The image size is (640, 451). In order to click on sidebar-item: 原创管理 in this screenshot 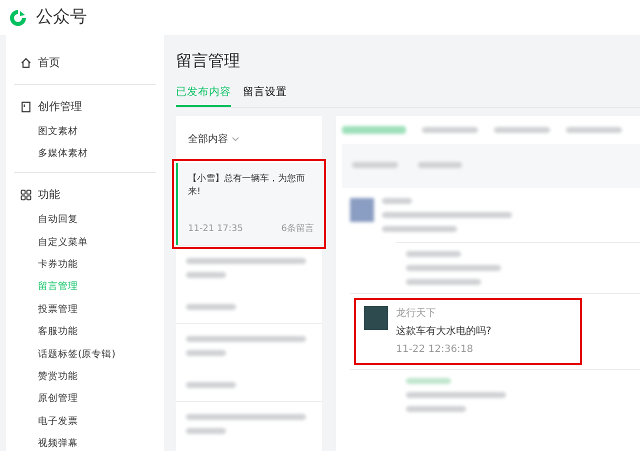, I will do `click(85, 399)`.